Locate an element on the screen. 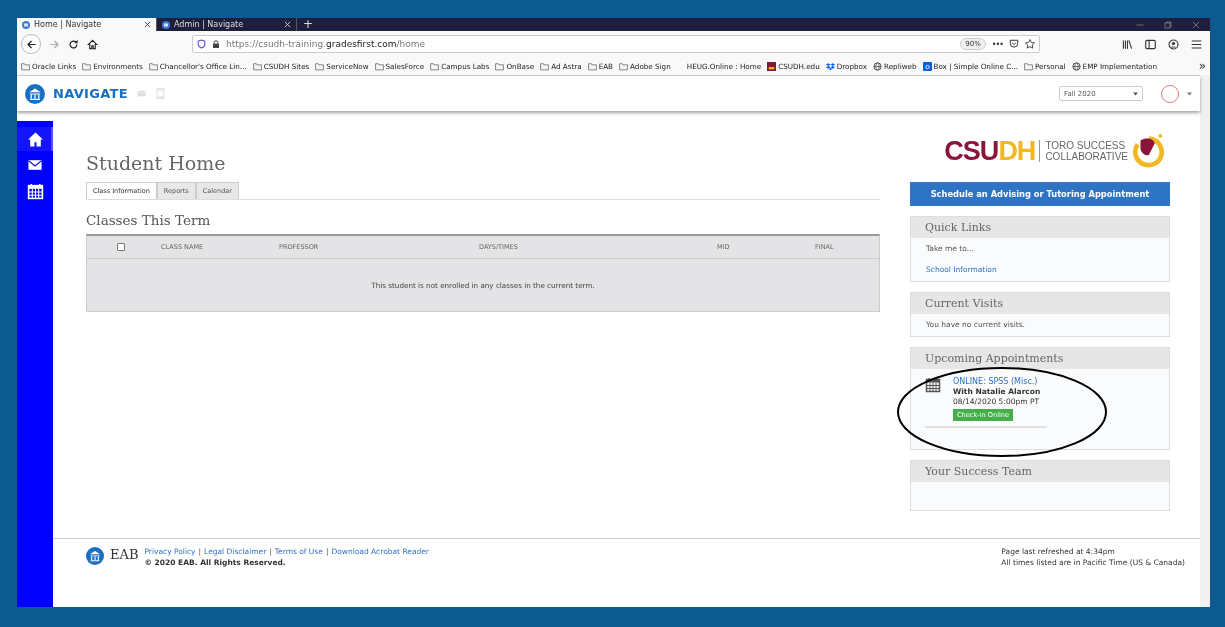  panel-title: Your Success Team is located at coordinates (978, 471).